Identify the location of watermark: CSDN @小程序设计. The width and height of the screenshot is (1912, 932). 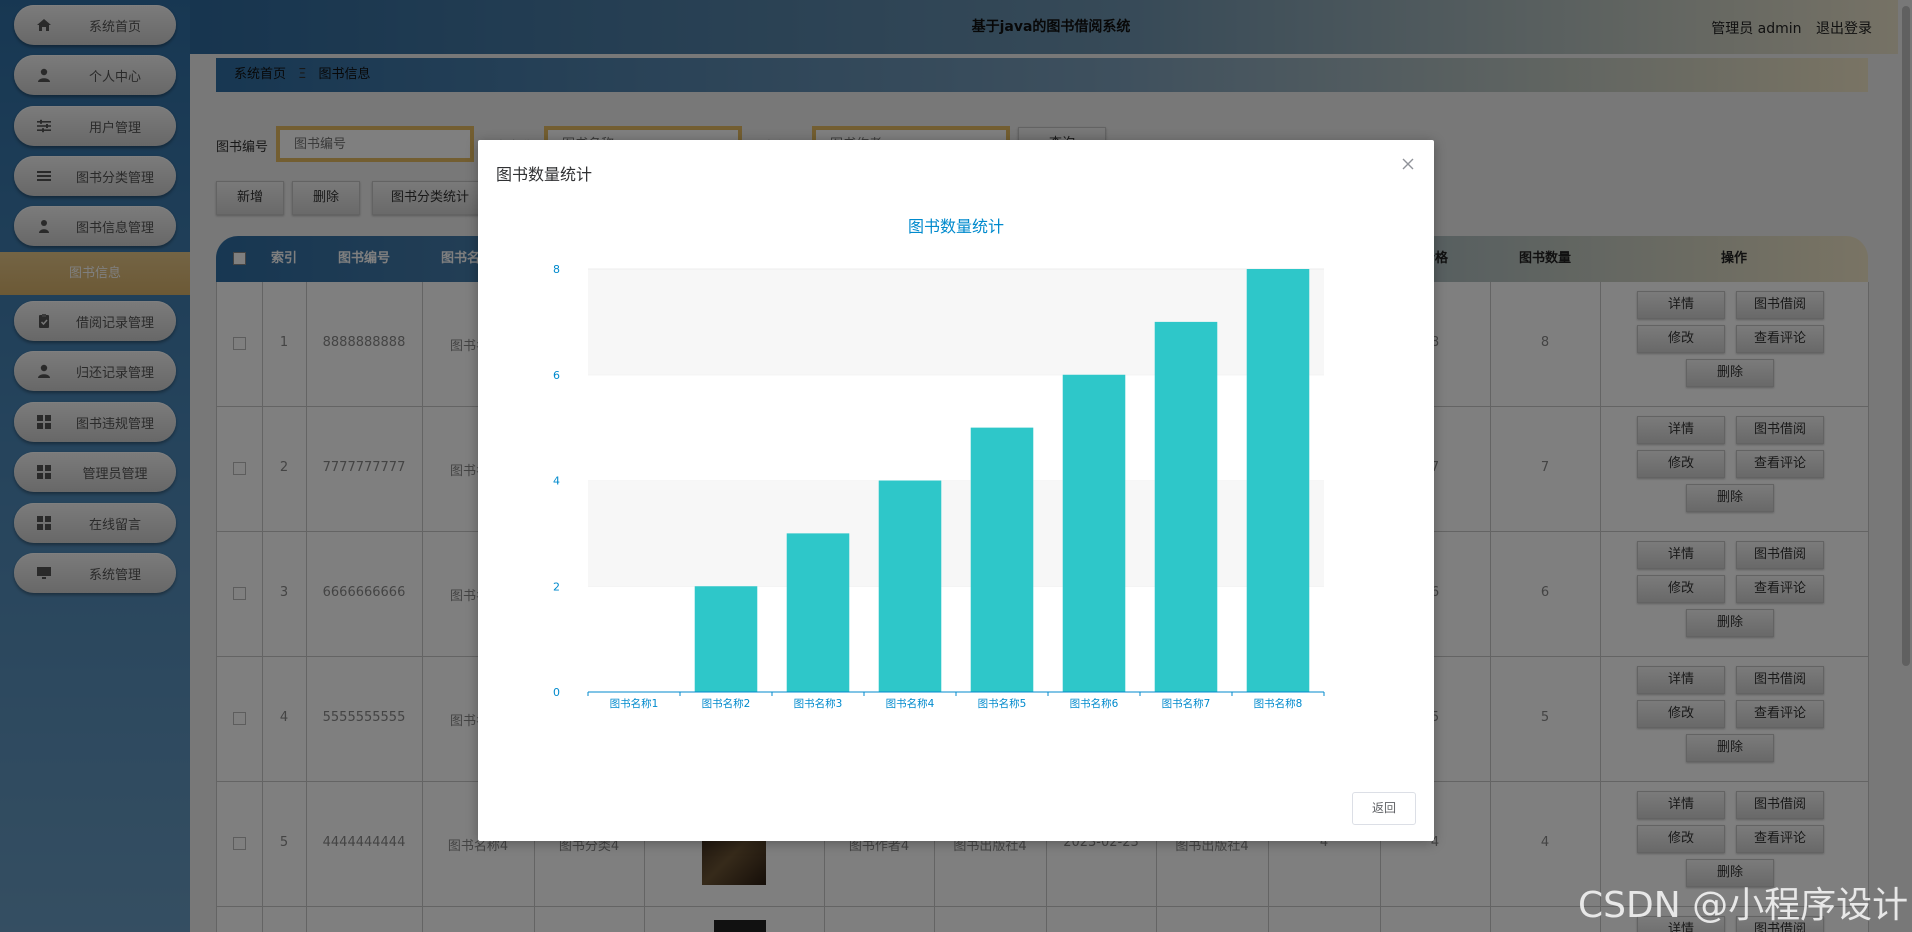
(1743, 905).